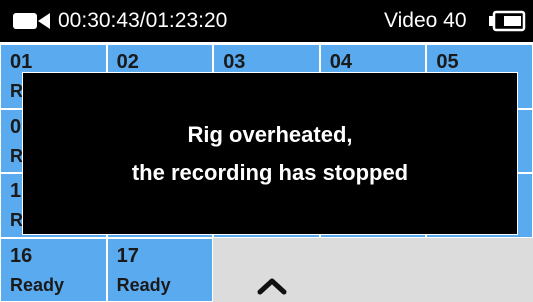 The image size is (533, 302). I want to click on clip-number: 01, so click(21, 62).